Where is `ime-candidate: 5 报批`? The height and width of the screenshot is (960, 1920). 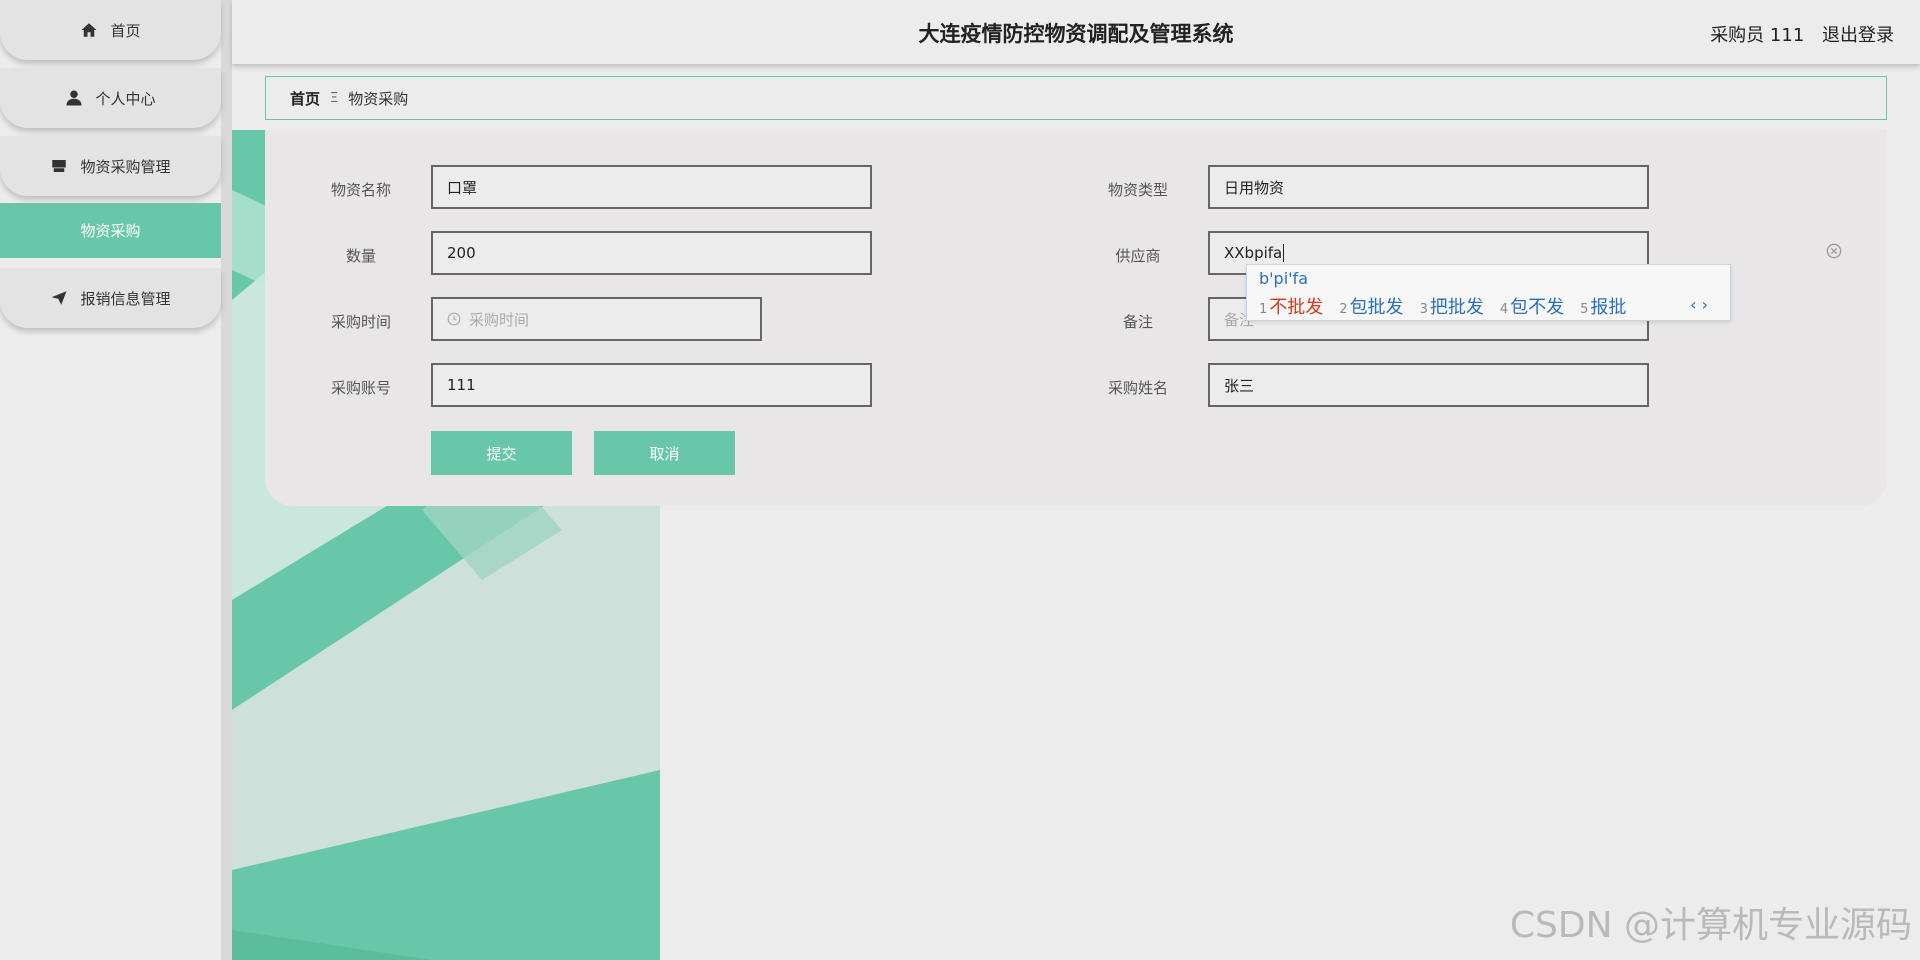 ime-candidate: 5 报批 is located at coordinates (1603, 306).